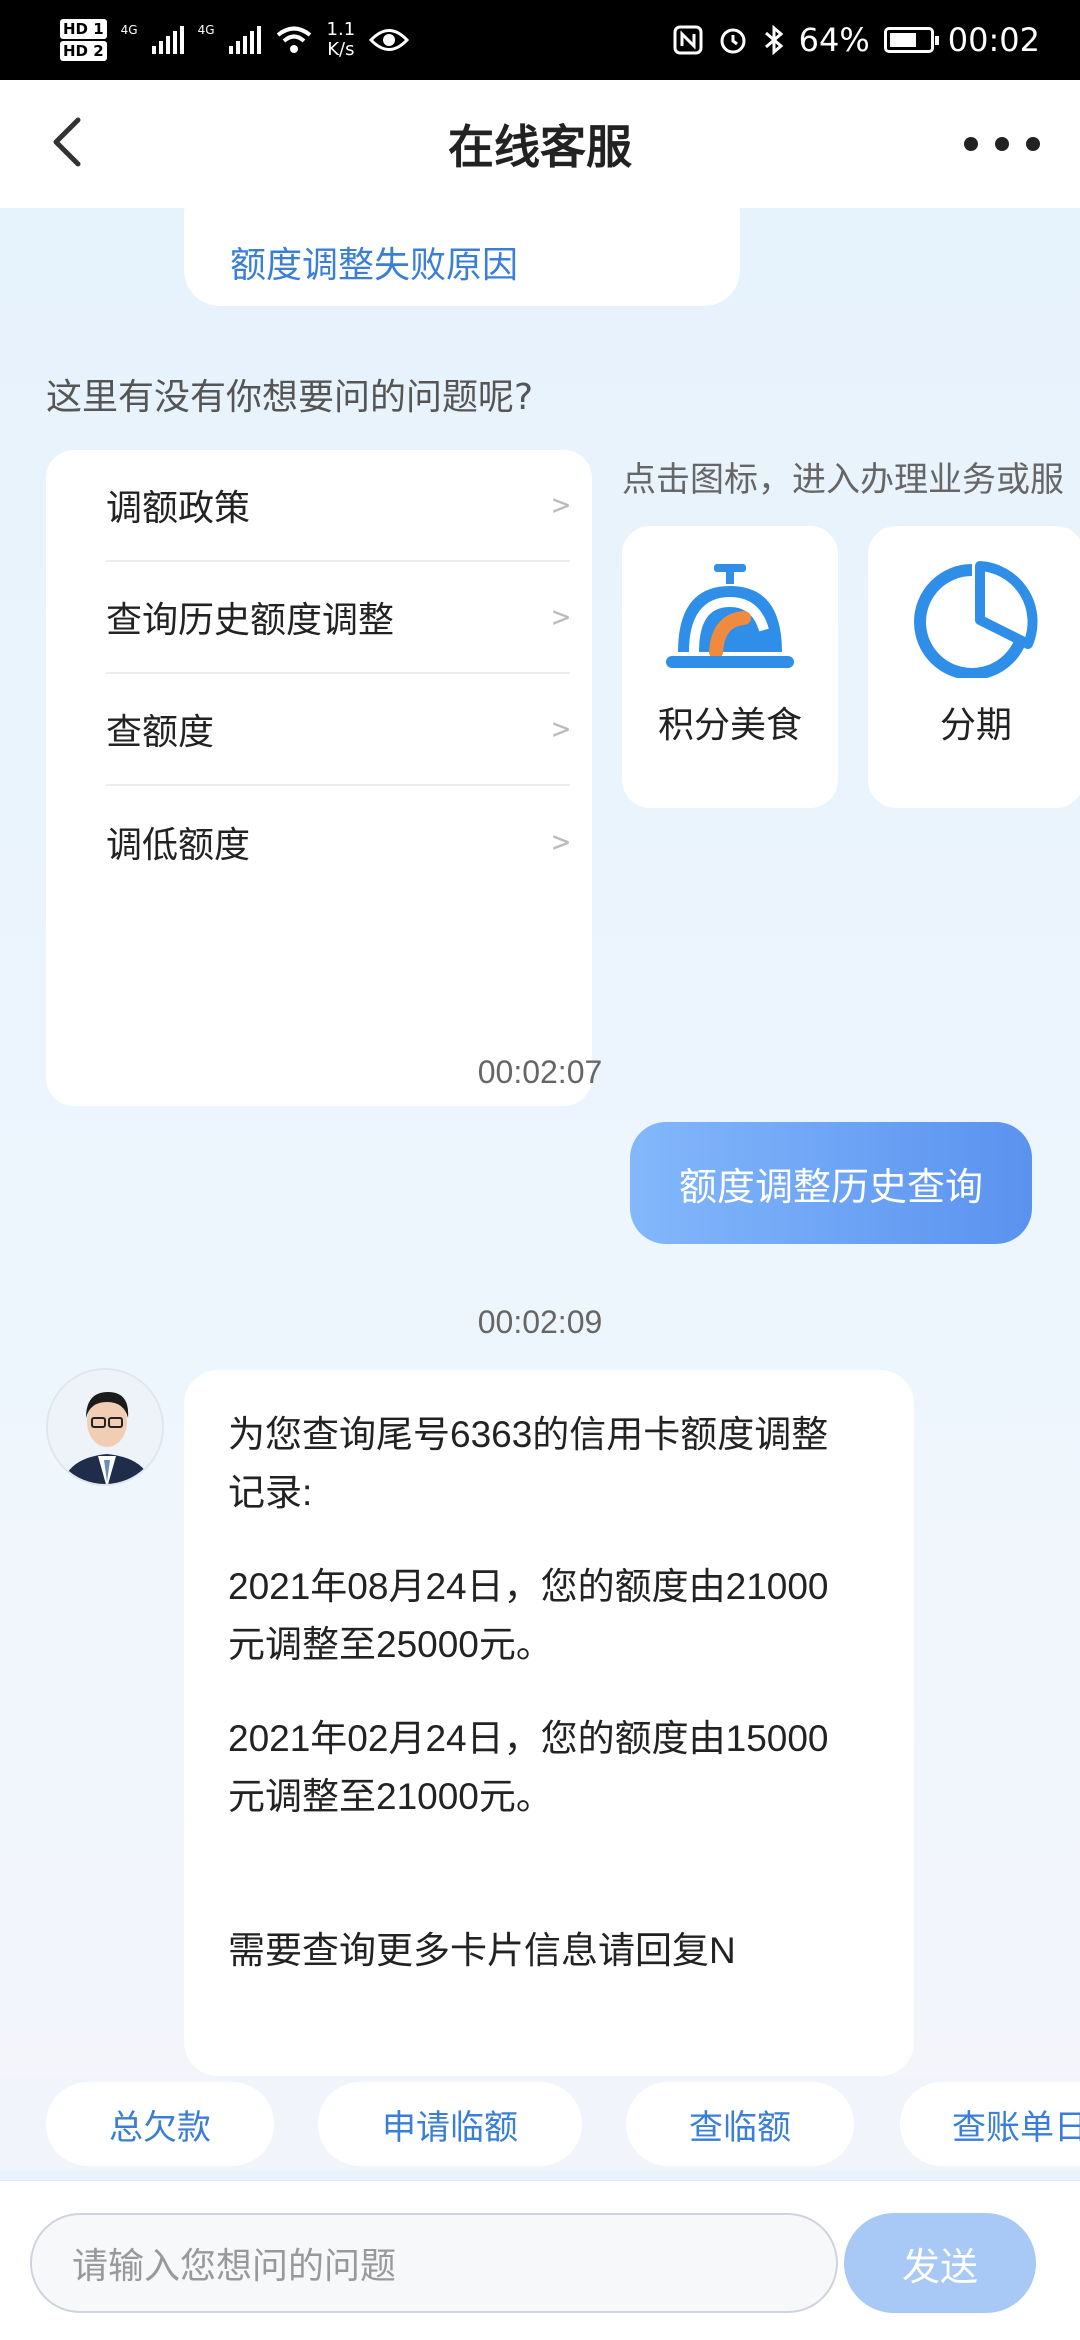  What do you see at coordinates (740, 2124) in the screenshot?
I see `quick-reply-button: 查临额` at bounding box center [740, 2124].